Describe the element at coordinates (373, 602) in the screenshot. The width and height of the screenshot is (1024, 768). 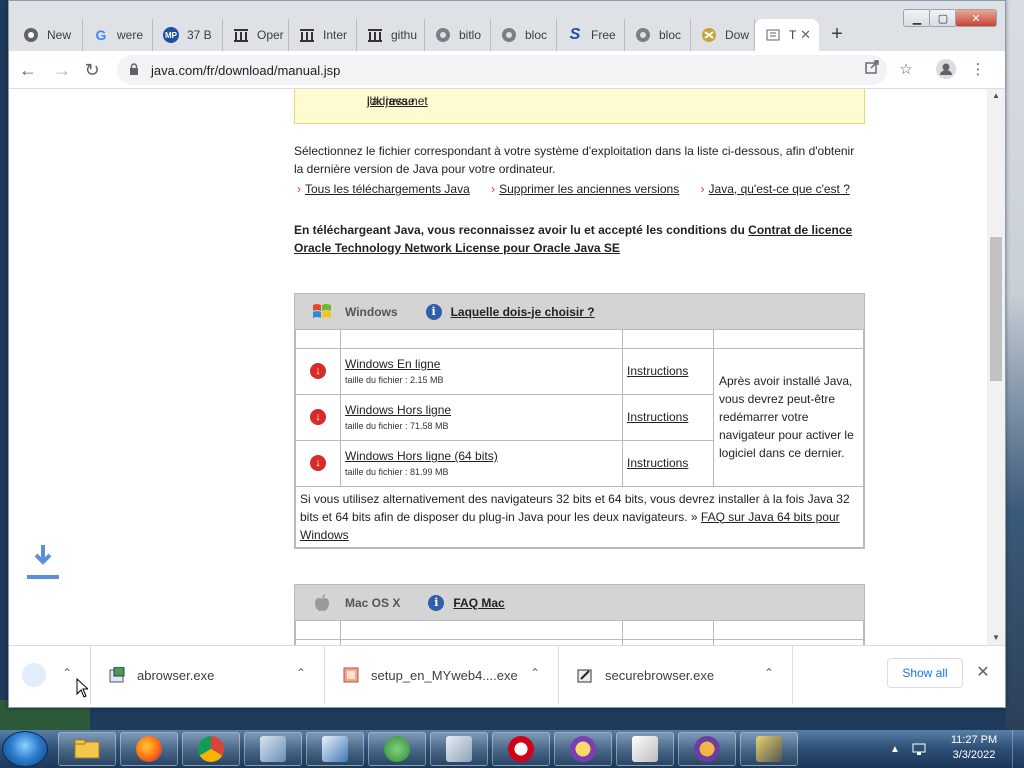
I see `mac-title: Mac OS X` at that location.